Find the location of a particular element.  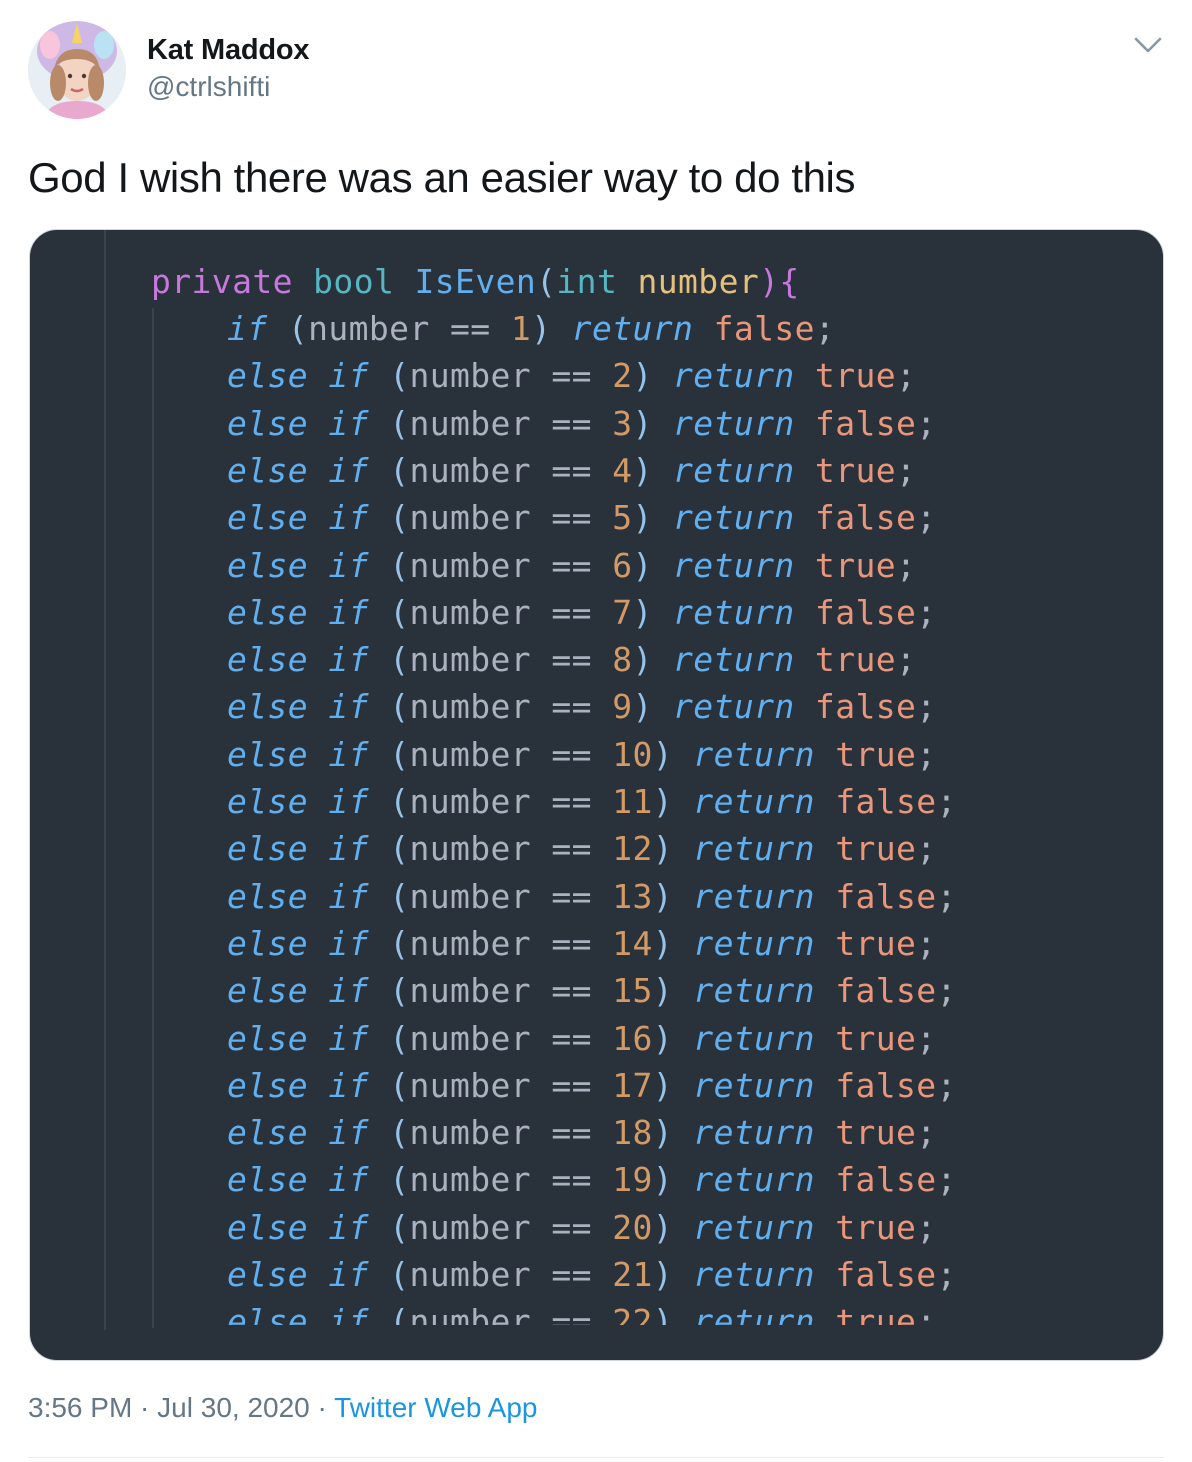

code-branch-line: else if (number == 17) return false; is located at coordinates (592, 1085).